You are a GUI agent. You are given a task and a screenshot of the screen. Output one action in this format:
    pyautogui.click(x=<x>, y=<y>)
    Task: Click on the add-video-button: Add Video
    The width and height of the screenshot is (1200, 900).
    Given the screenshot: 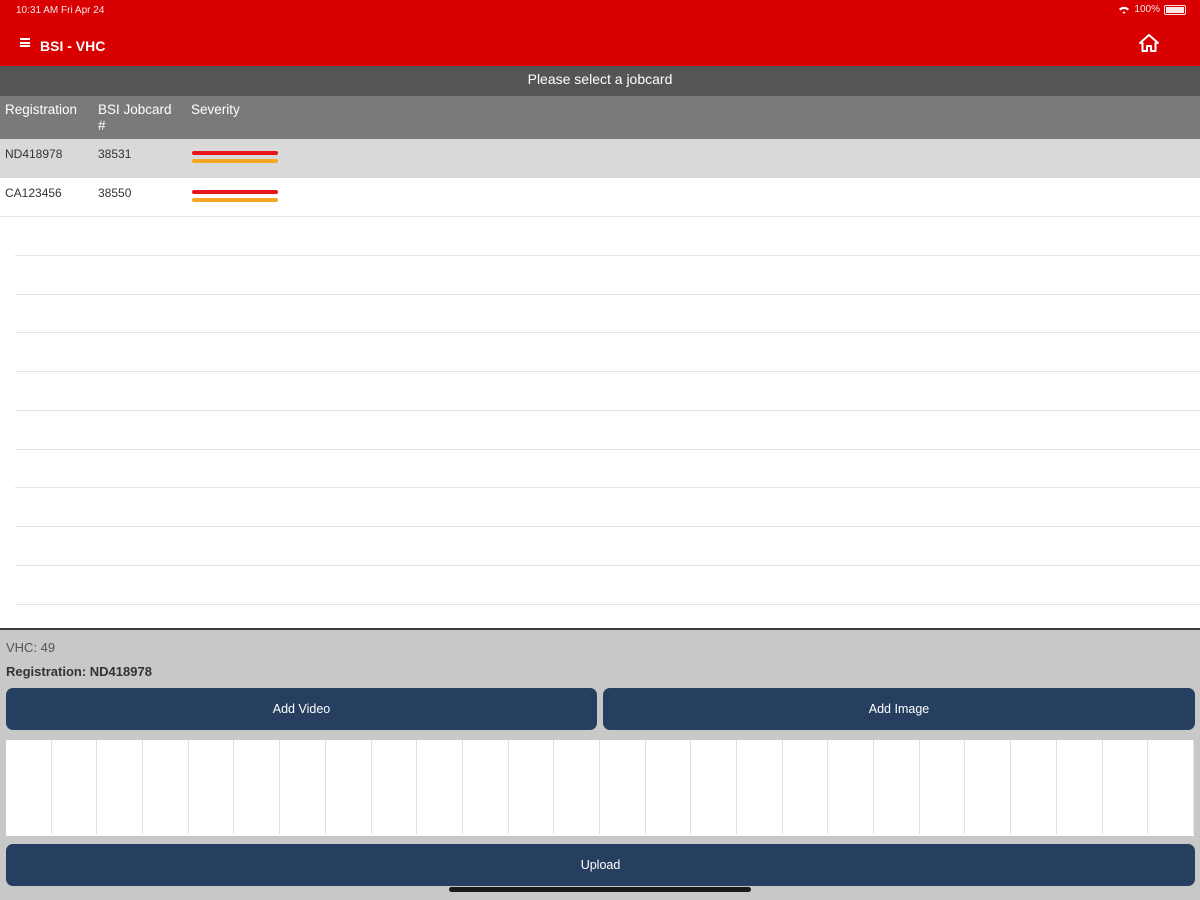 What is the action you would take?
    pyautogui.click(x=301, y=709)
    